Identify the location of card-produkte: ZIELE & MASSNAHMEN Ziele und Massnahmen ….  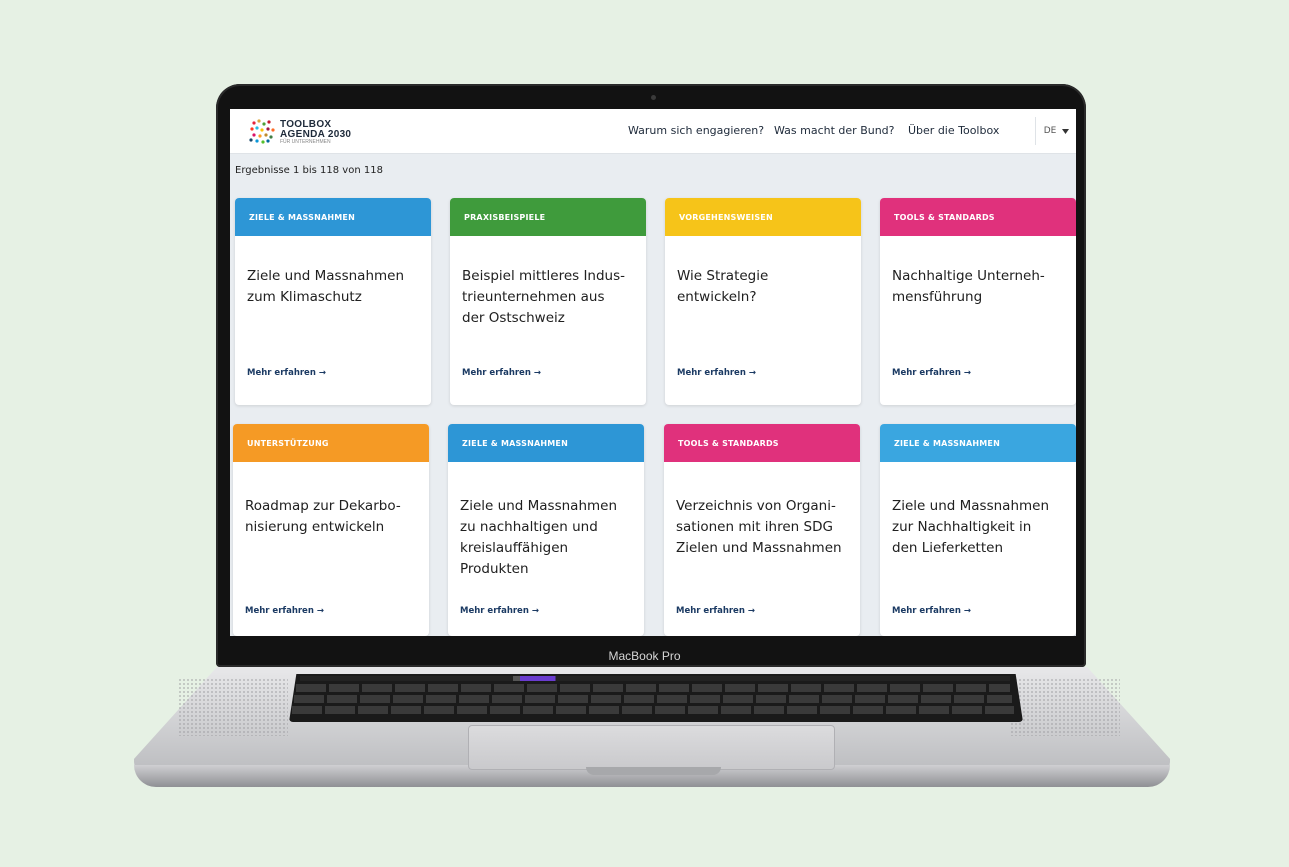
(546, 530).